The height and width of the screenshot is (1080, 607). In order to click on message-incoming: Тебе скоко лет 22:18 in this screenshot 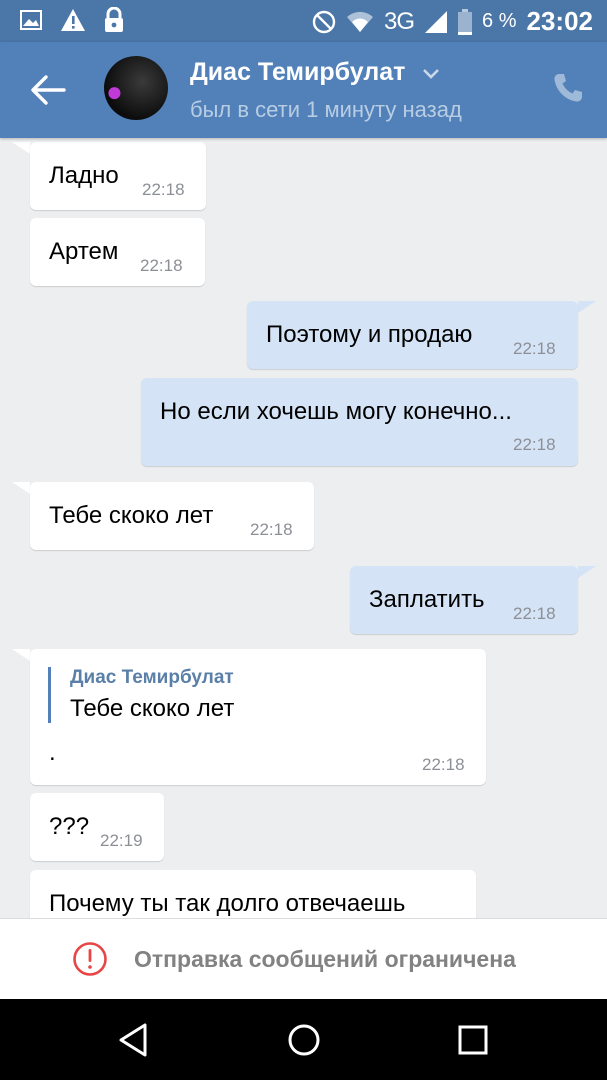, I will do `click(172, 516)`.